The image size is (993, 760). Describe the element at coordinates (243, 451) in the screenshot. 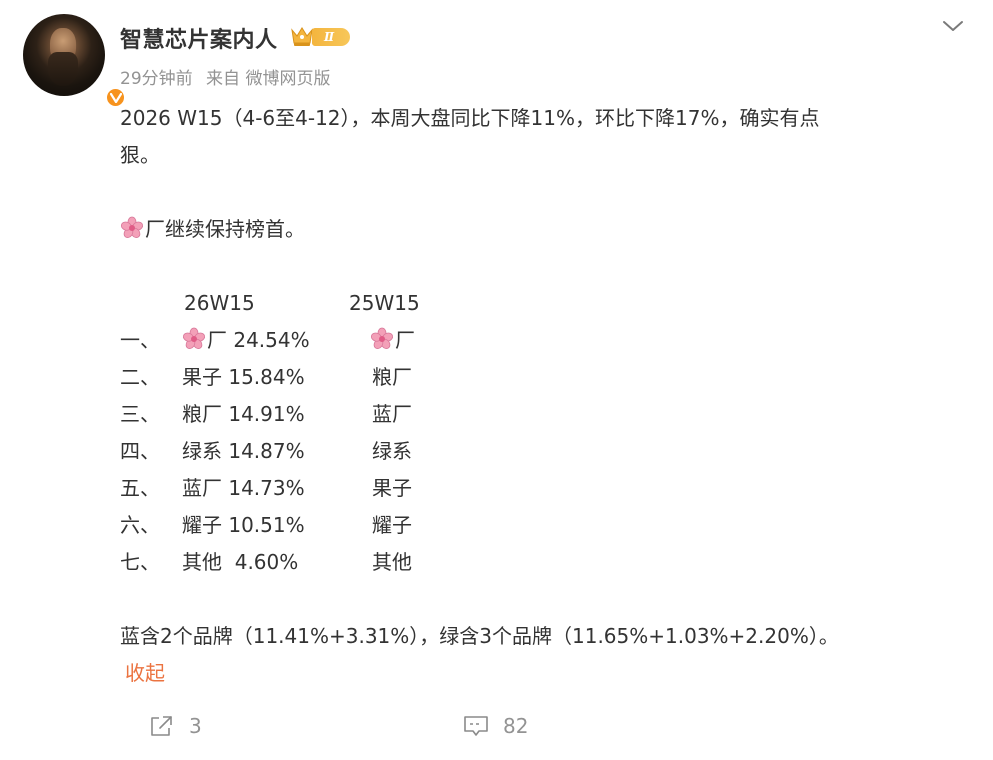

I see `rank-current: 绿系 14.87%` at that location.